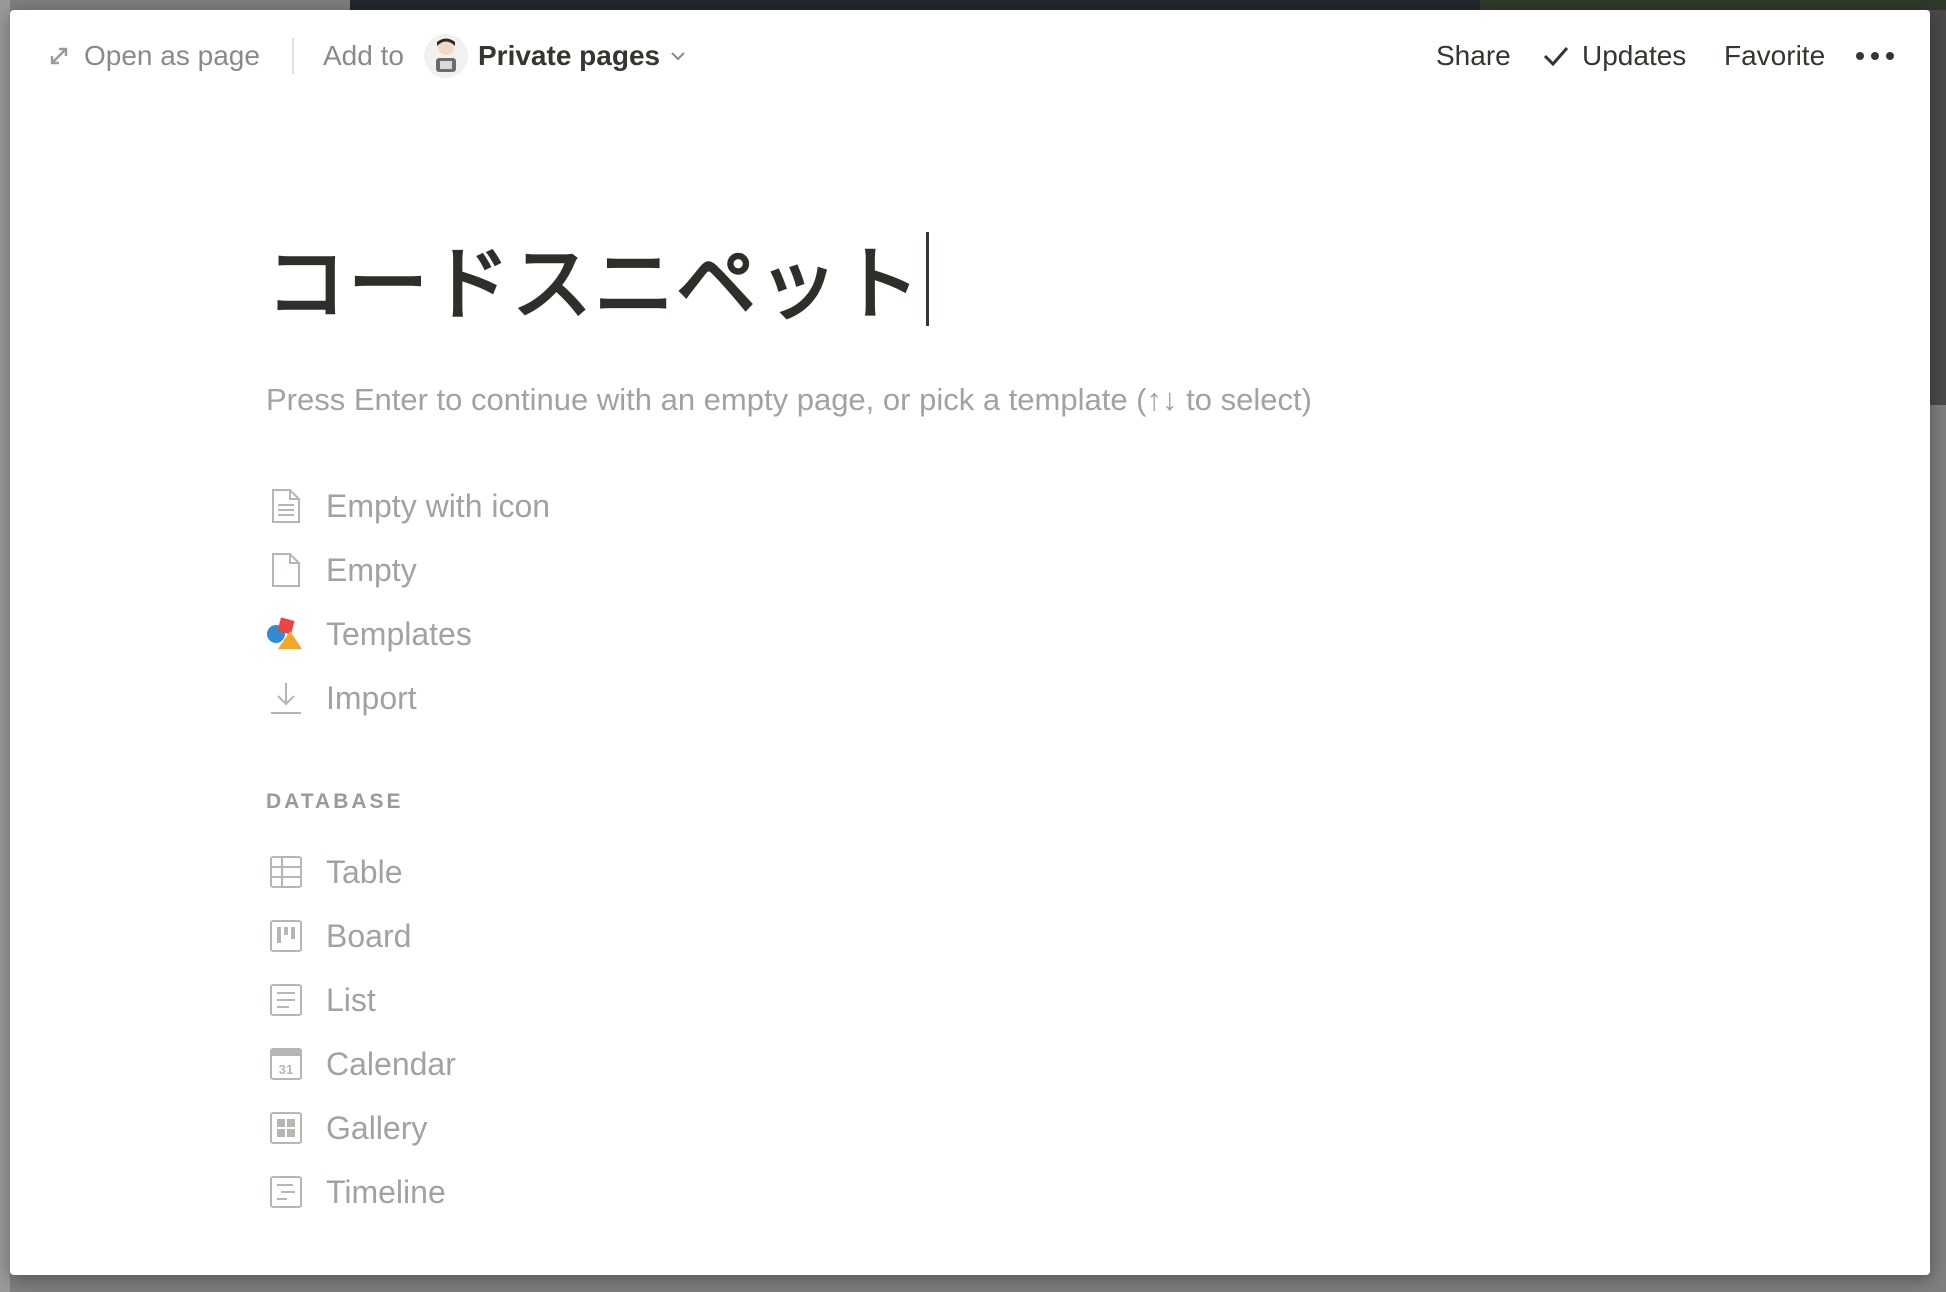 The height and width of the screenshot is (1292, 1946). I want to click on database-timeline: Timeline, so click(356, 1192).